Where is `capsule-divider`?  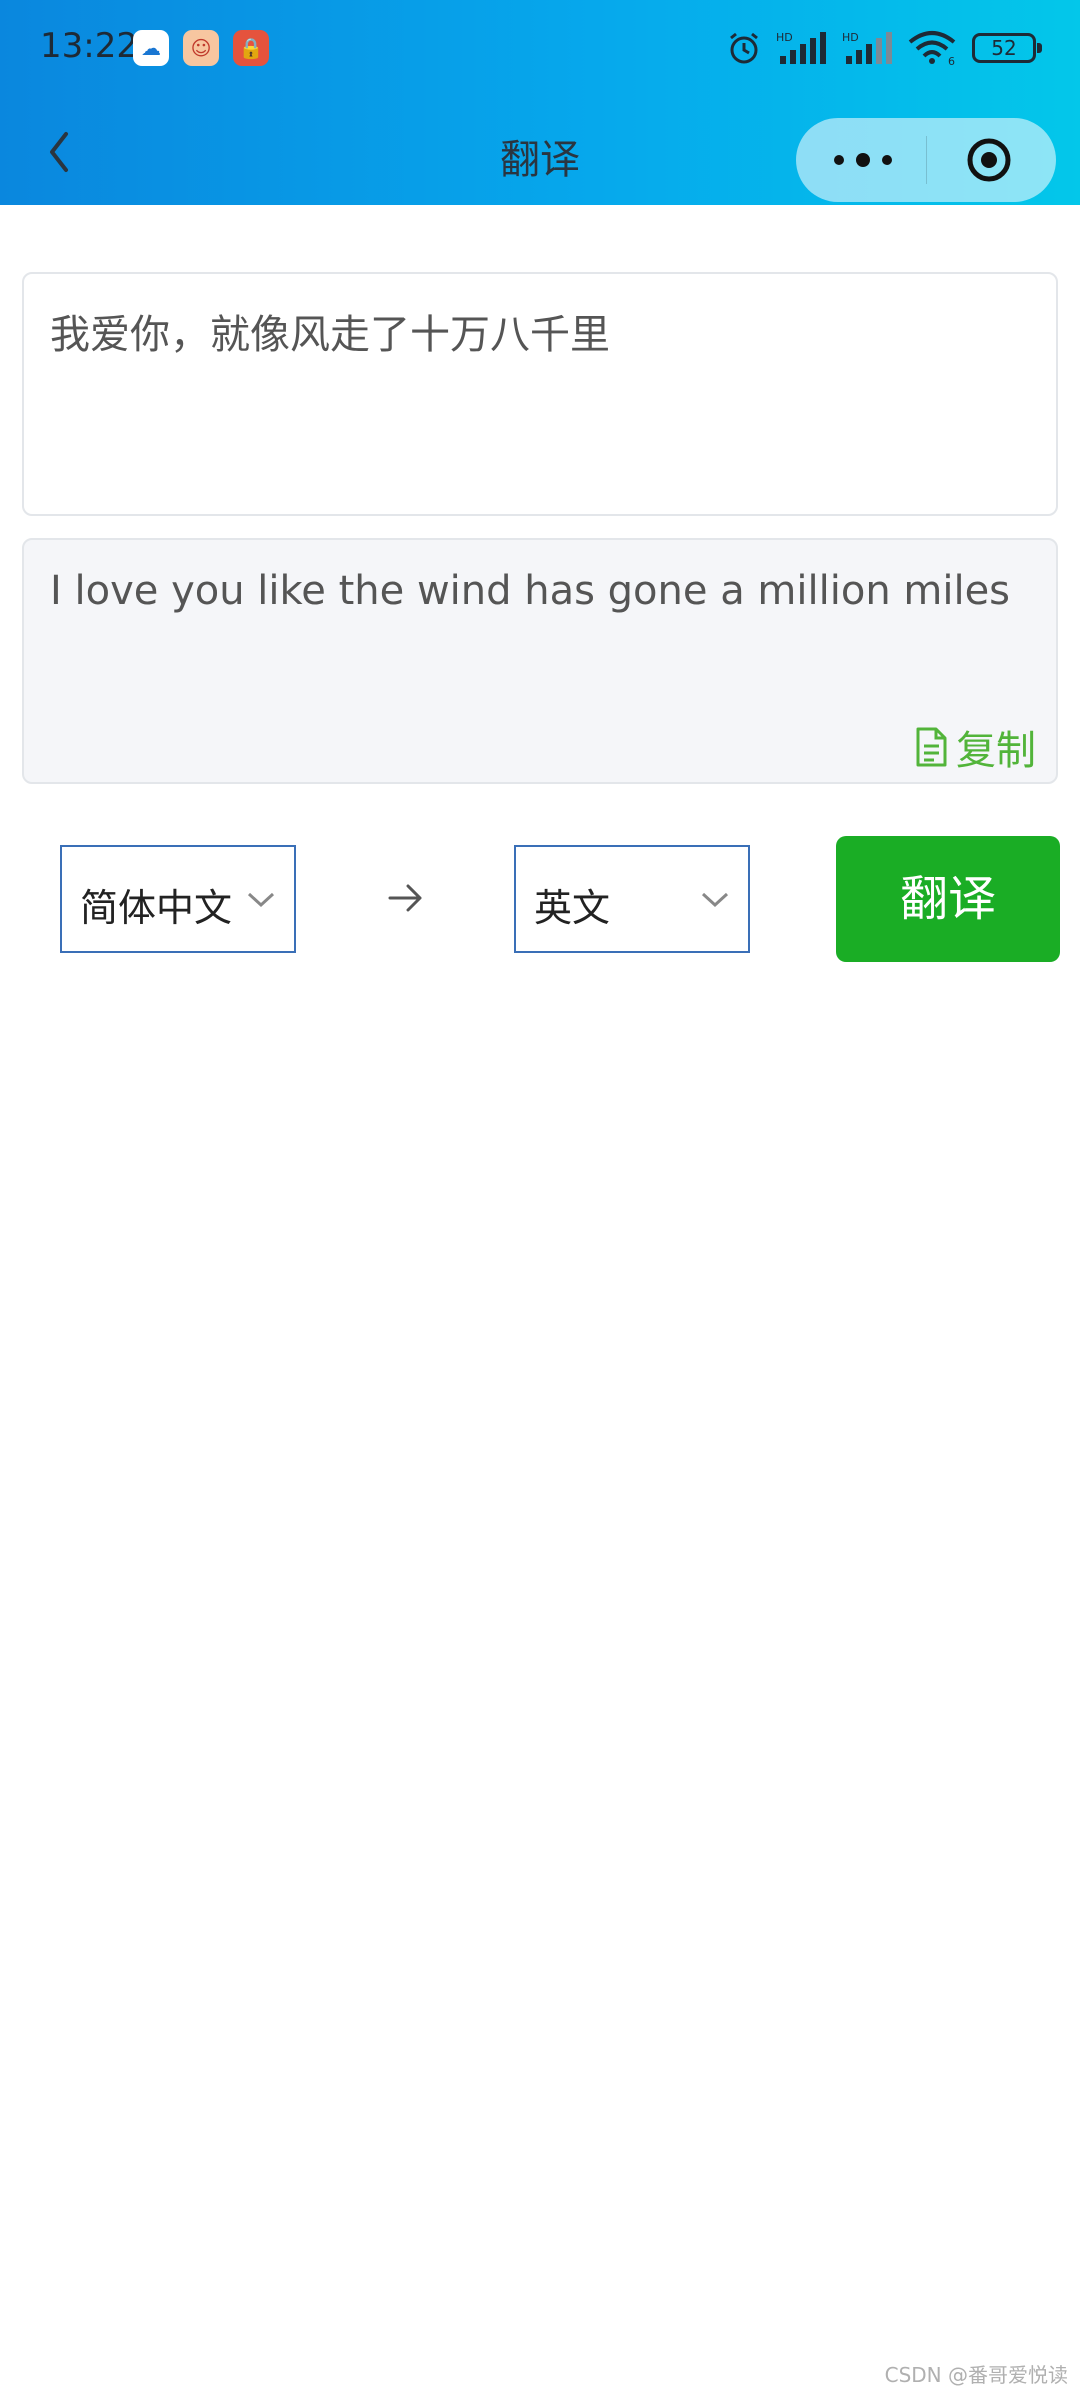 capsule-divider is located at coordinates (926, 160).